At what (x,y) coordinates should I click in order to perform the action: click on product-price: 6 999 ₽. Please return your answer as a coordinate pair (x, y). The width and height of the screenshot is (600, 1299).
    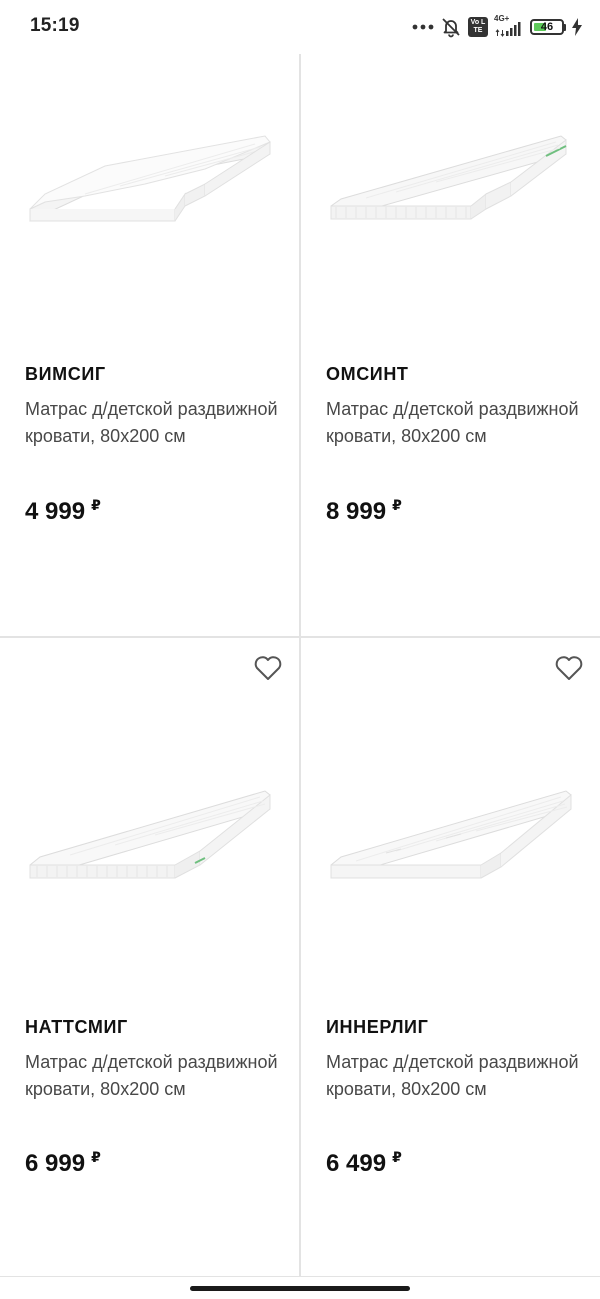
    Looking at the image, I should click on (63, 1163).